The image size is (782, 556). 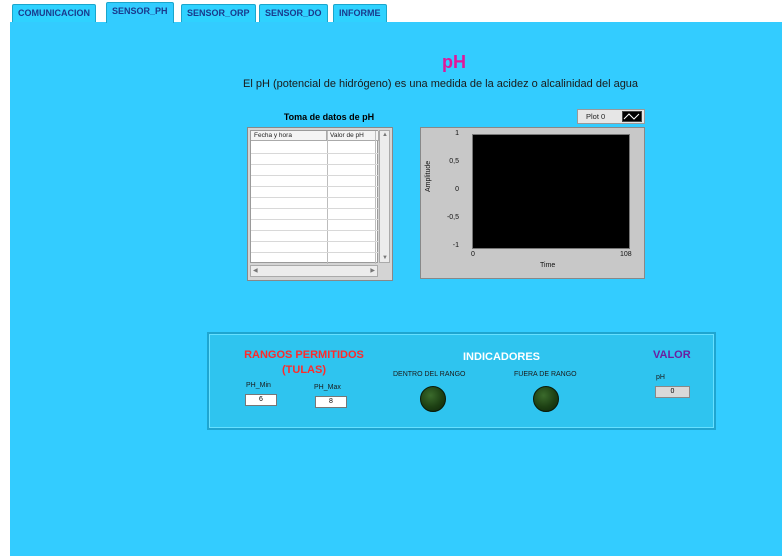 I want to click on x-tick-label: 108, so click(x=626, y=254).